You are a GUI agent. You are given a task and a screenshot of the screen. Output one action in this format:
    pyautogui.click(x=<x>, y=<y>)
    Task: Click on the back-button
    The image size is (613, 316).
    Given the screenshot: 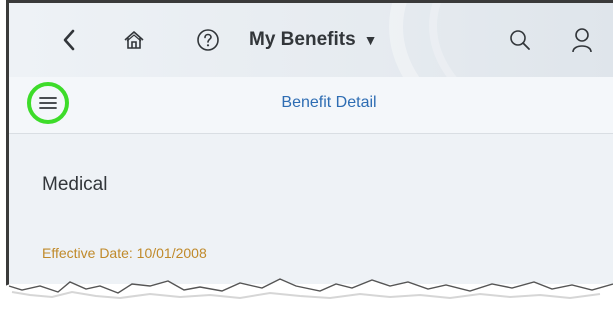 What is the action you would take?
    pyautogui.click(x=69, y=40)
    